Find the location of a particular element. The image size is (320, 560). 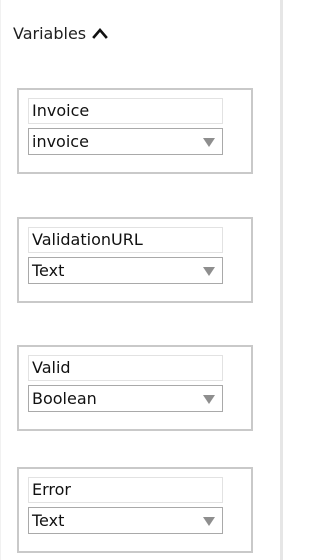

variables-header: Variables is located at coordinates (60, 33).